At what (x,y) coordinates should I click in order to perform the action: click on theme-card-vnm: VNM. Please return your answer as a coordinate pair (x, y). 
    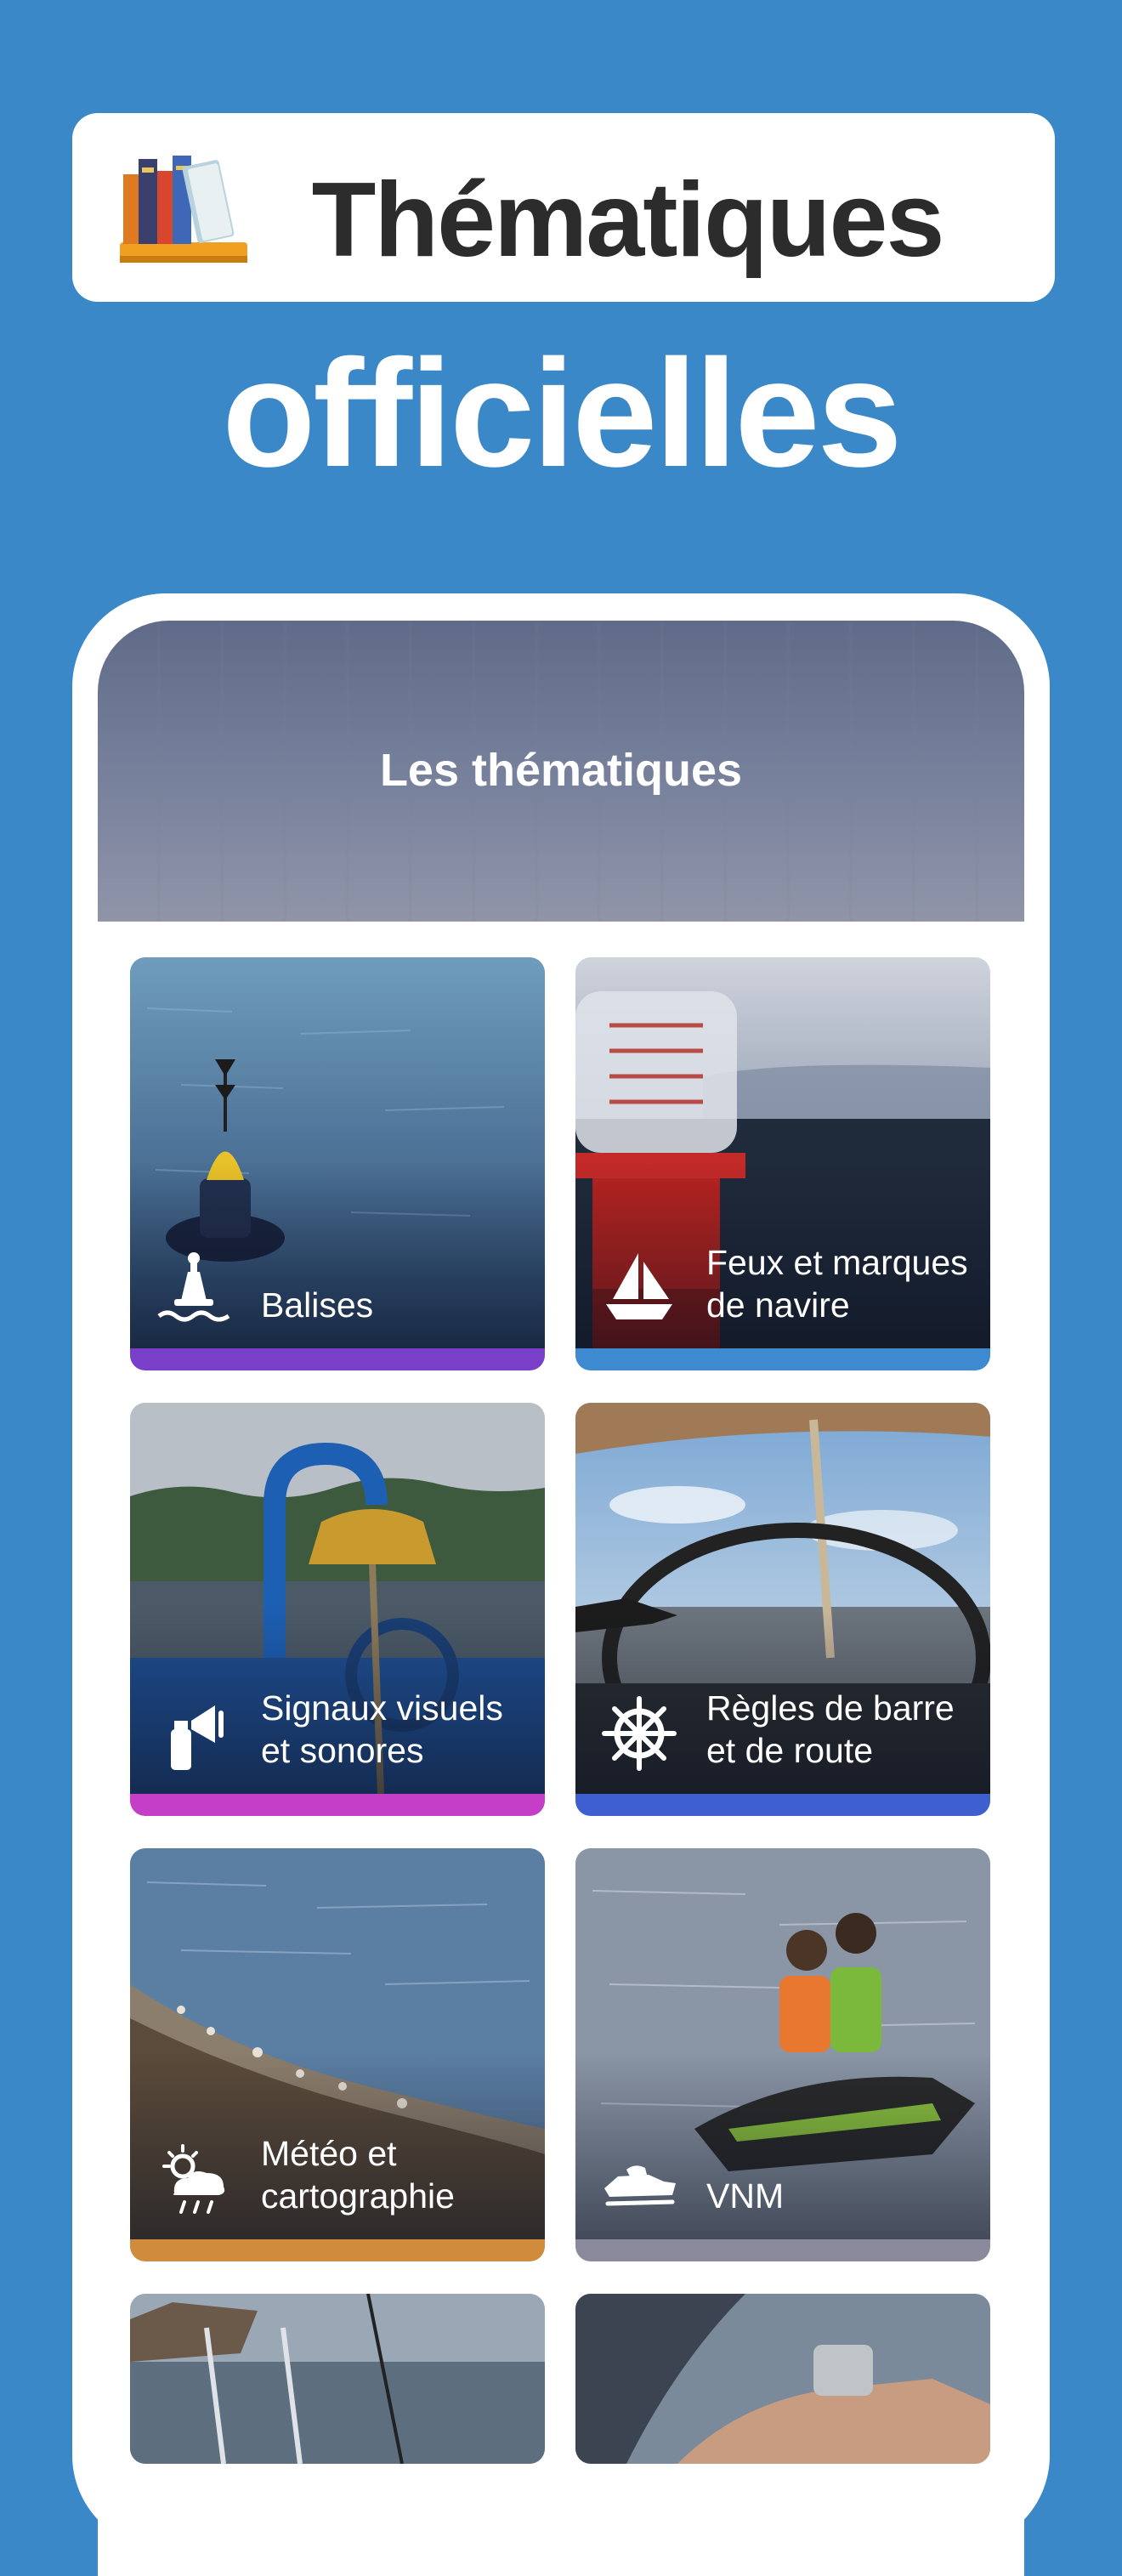
    Looking at the image, I should click on (782, 2054).